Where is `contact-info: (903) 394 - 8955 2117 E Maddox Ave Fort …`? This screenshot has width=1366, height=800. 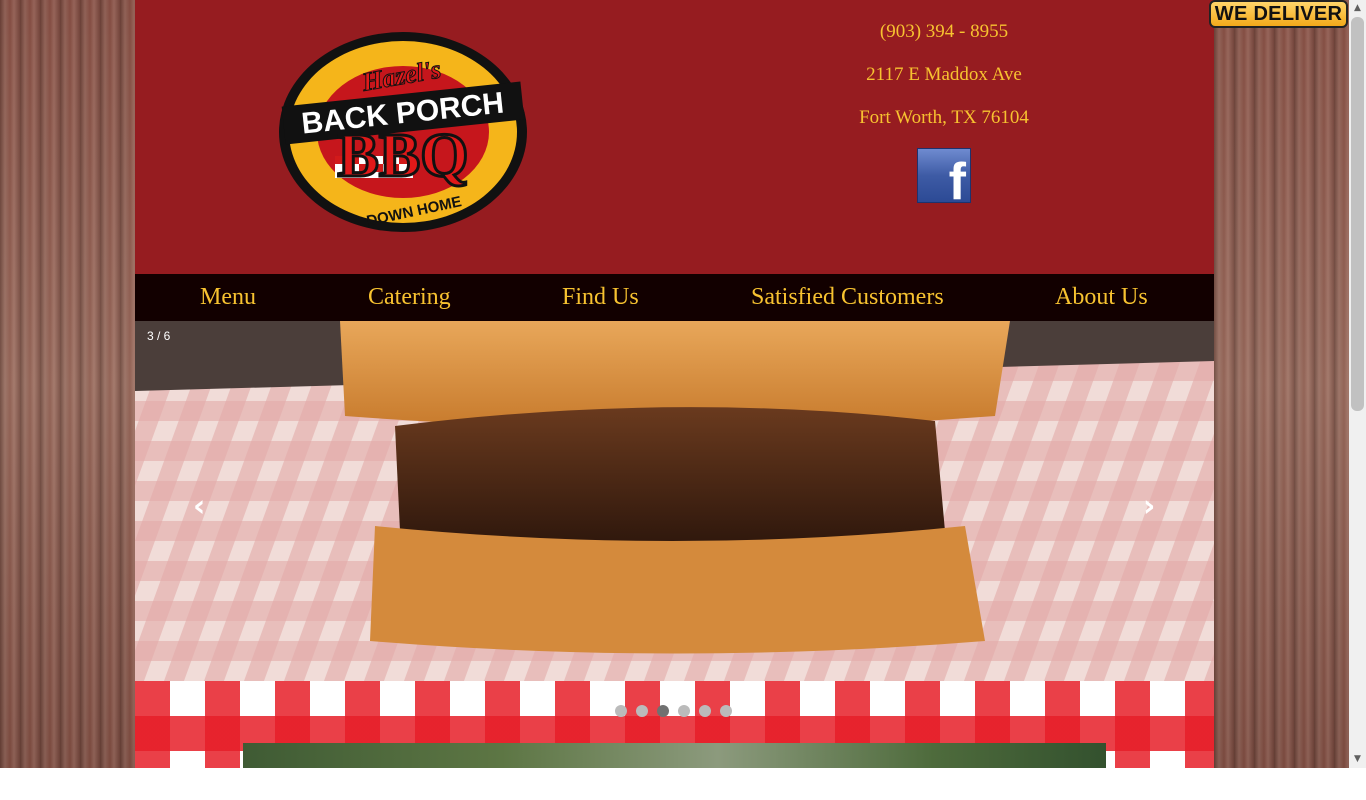 contact-info: (903) 394 - 8955 2117 E Maddox Ave Fort … is located at coordinates (944, 82).